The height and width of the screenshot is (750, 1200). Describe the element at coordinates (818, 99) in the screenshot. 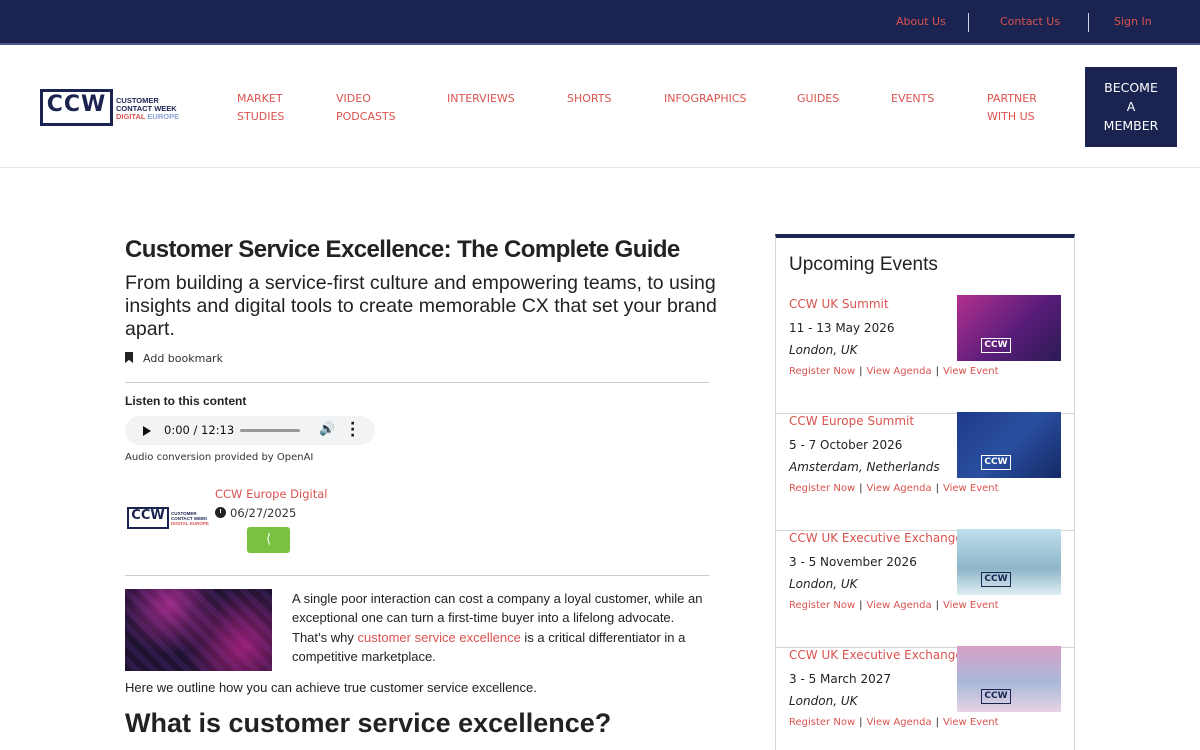

I see `nav-guides: GUIDES` at that location.